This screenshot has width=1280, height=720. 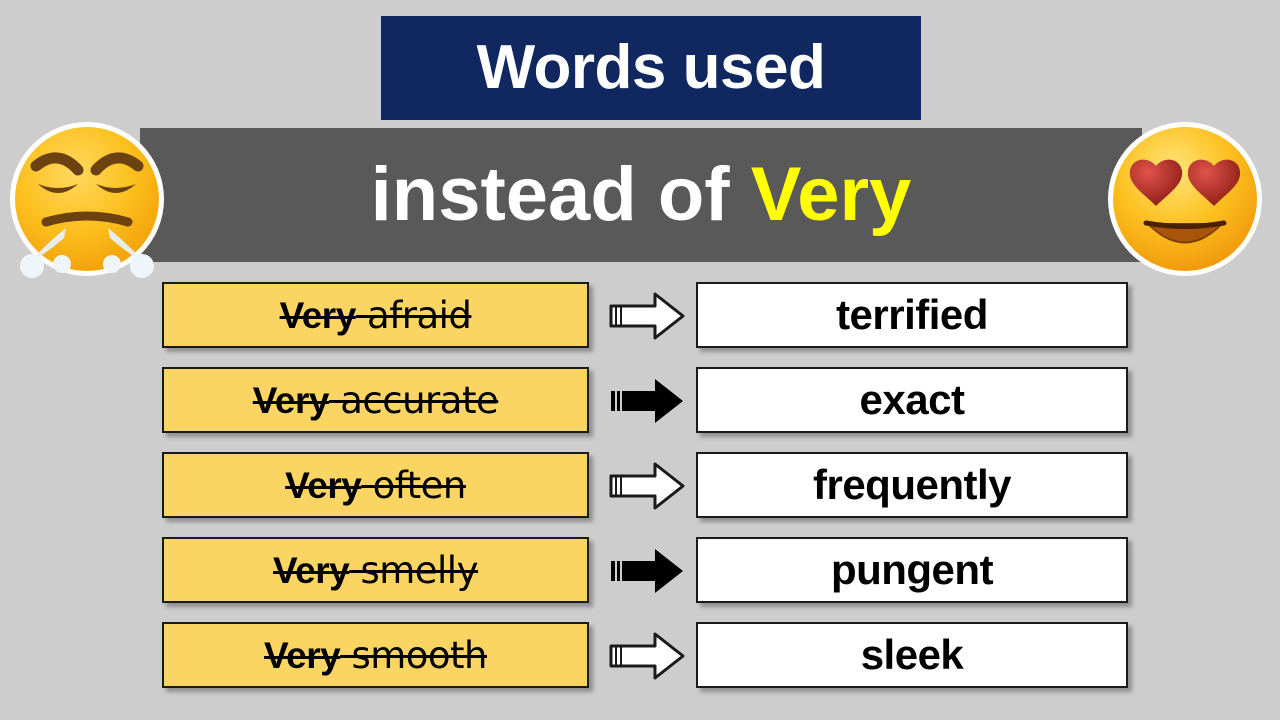 I want to click on answer-text: frequently, so click(x=912, y=484).